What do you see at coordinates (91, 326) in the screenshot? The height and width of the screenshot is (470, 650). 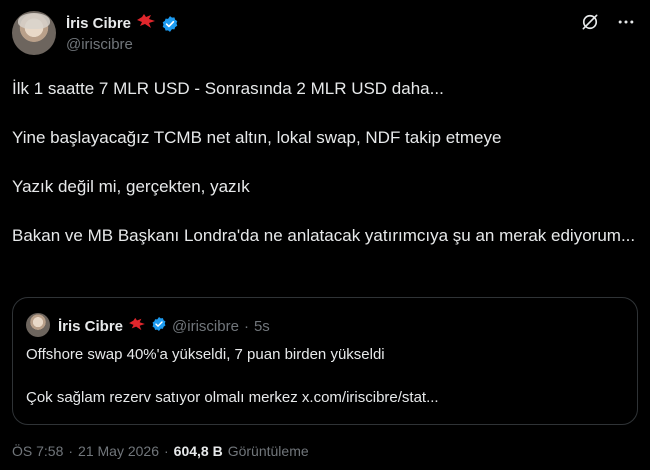 I see `quoted-author-name: İris Cibre` at bounding box center [91, 326].